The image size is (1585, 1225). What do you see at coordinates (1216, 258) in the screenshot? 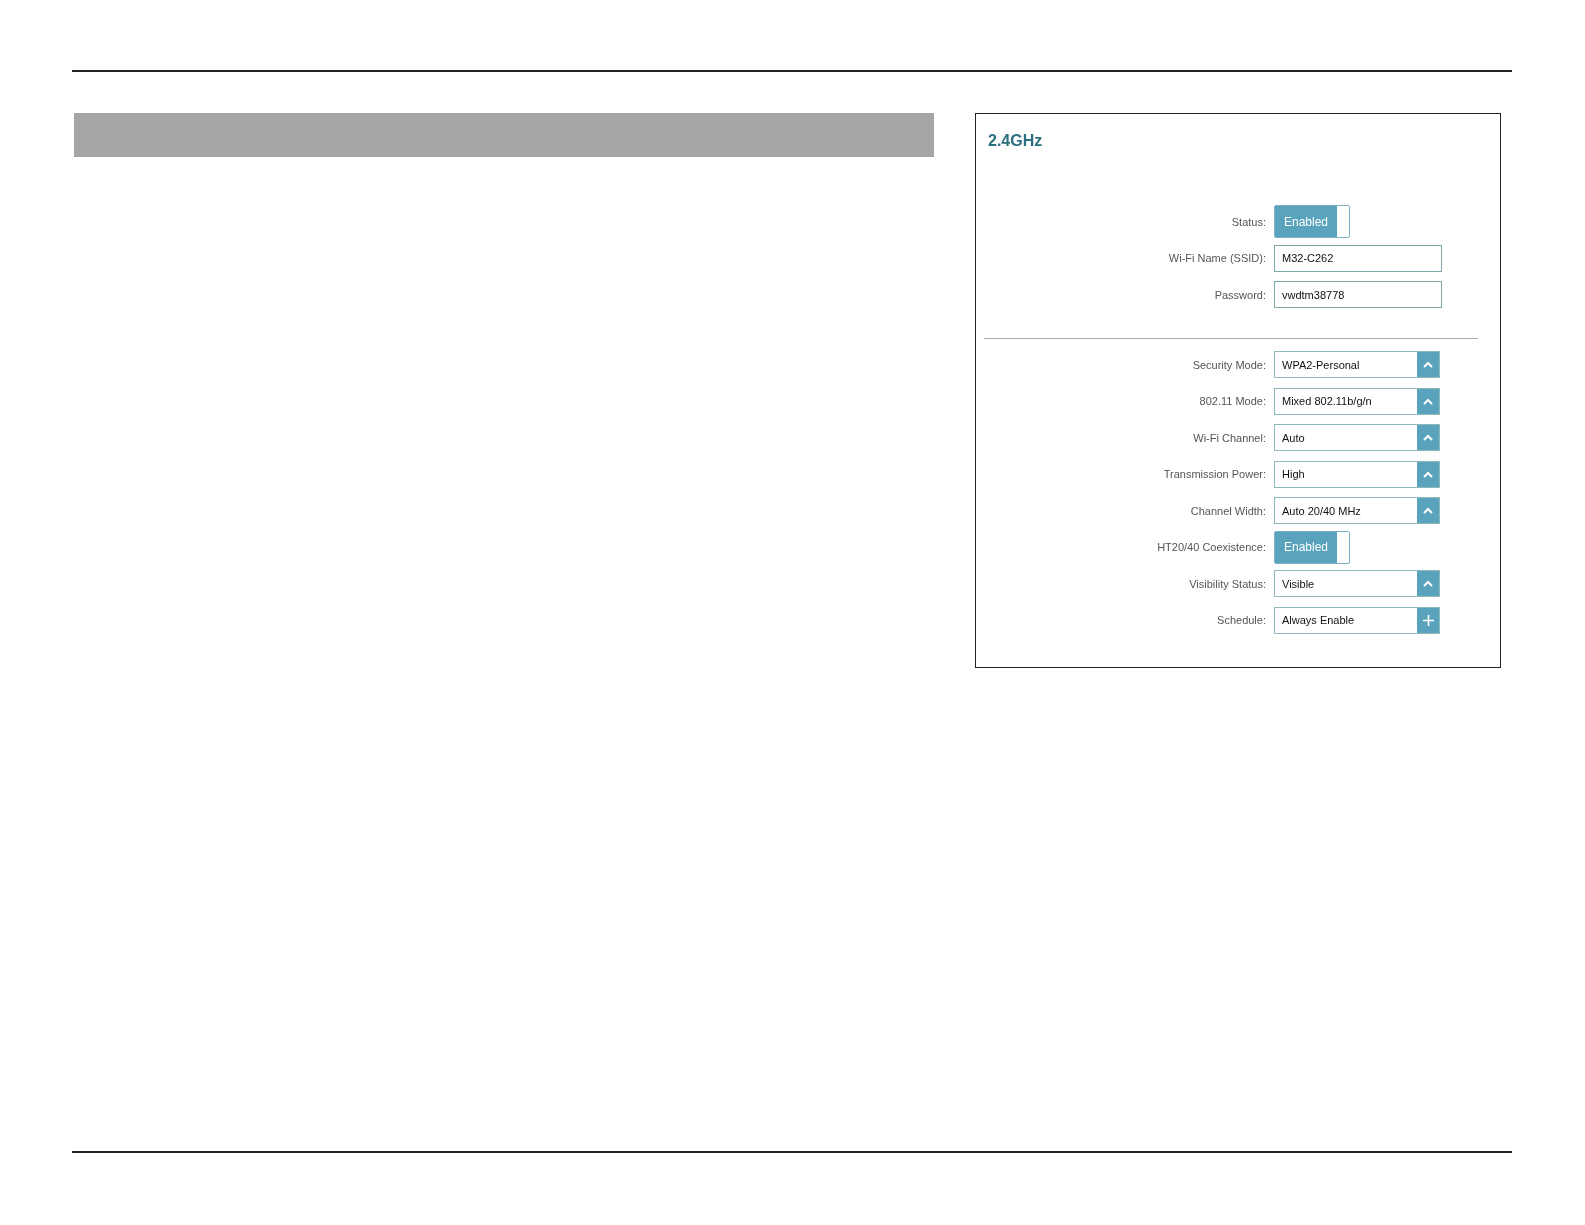
I see `field-label: Wi-Fi Name (SSID):` at bounding box center [1216, 258].